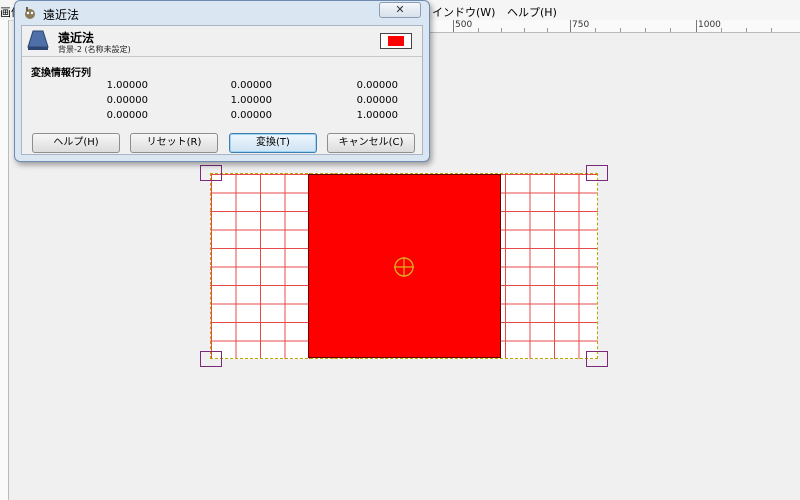 This screenshot has height=500, width=800. What do you see at coordinates (400, 10) in the screenshot?
I see `close-button: ✕` at bounding box center [400, 10].